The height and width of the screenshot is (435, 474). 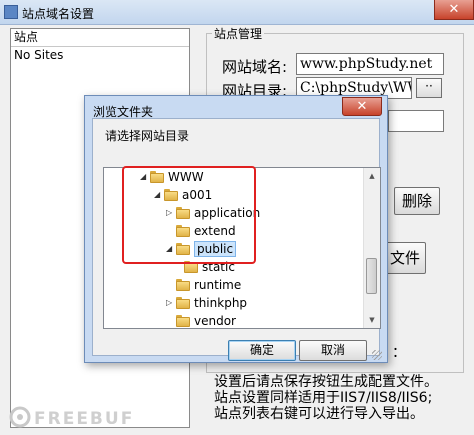 I want to click on window-close-button: ✕, so click(x=454, y=10).